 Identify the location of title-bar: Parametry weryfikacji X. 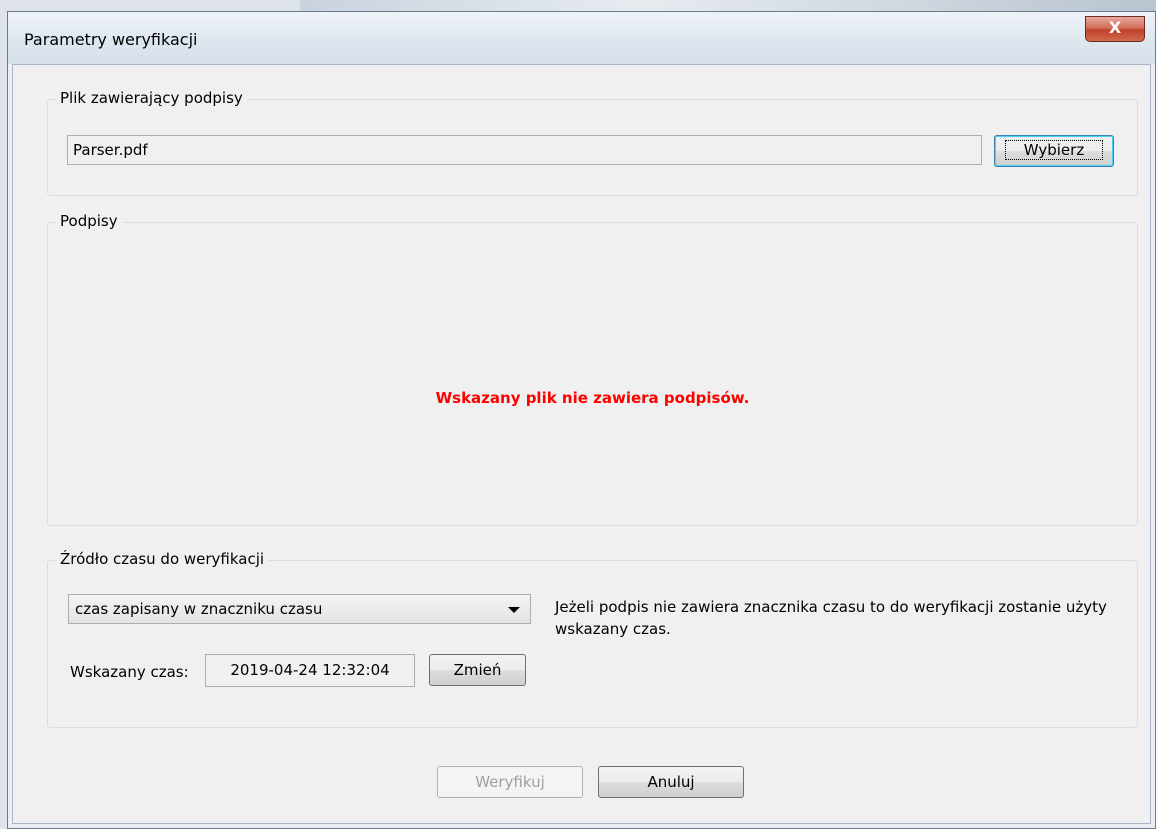
(581, 38).